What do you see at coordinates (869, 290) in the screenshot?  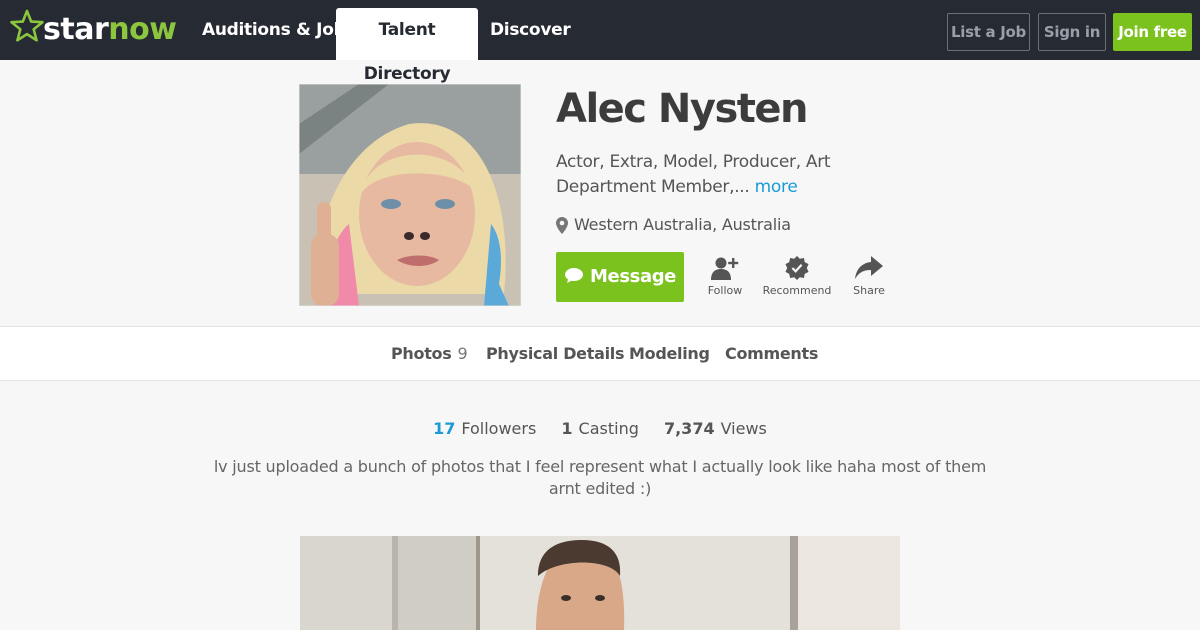 I see `share-label: Share` at bounding box center [869, 290].